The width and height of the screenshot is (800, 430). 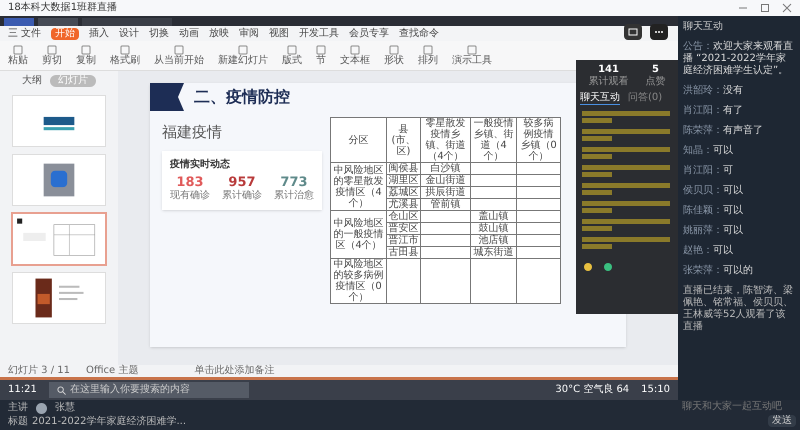 What do you see at coordinates (493, 252) in the screenshot?
I see `table-cell: 城东街道` at bounding box center [493, 252].